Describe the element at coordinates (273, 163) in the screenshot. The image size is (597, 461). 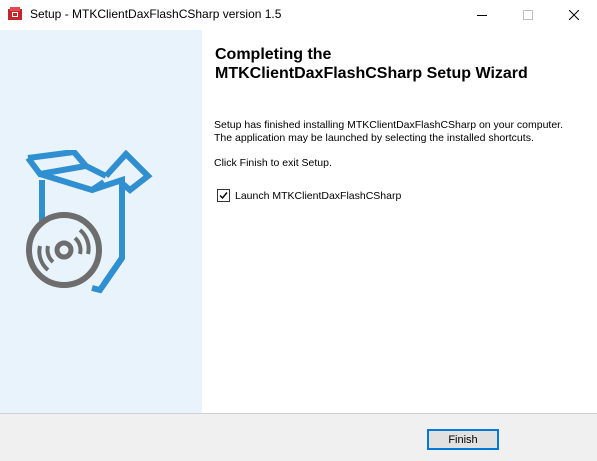
I see `finish-instruction: Click Finish to exit Setup.` at that location.